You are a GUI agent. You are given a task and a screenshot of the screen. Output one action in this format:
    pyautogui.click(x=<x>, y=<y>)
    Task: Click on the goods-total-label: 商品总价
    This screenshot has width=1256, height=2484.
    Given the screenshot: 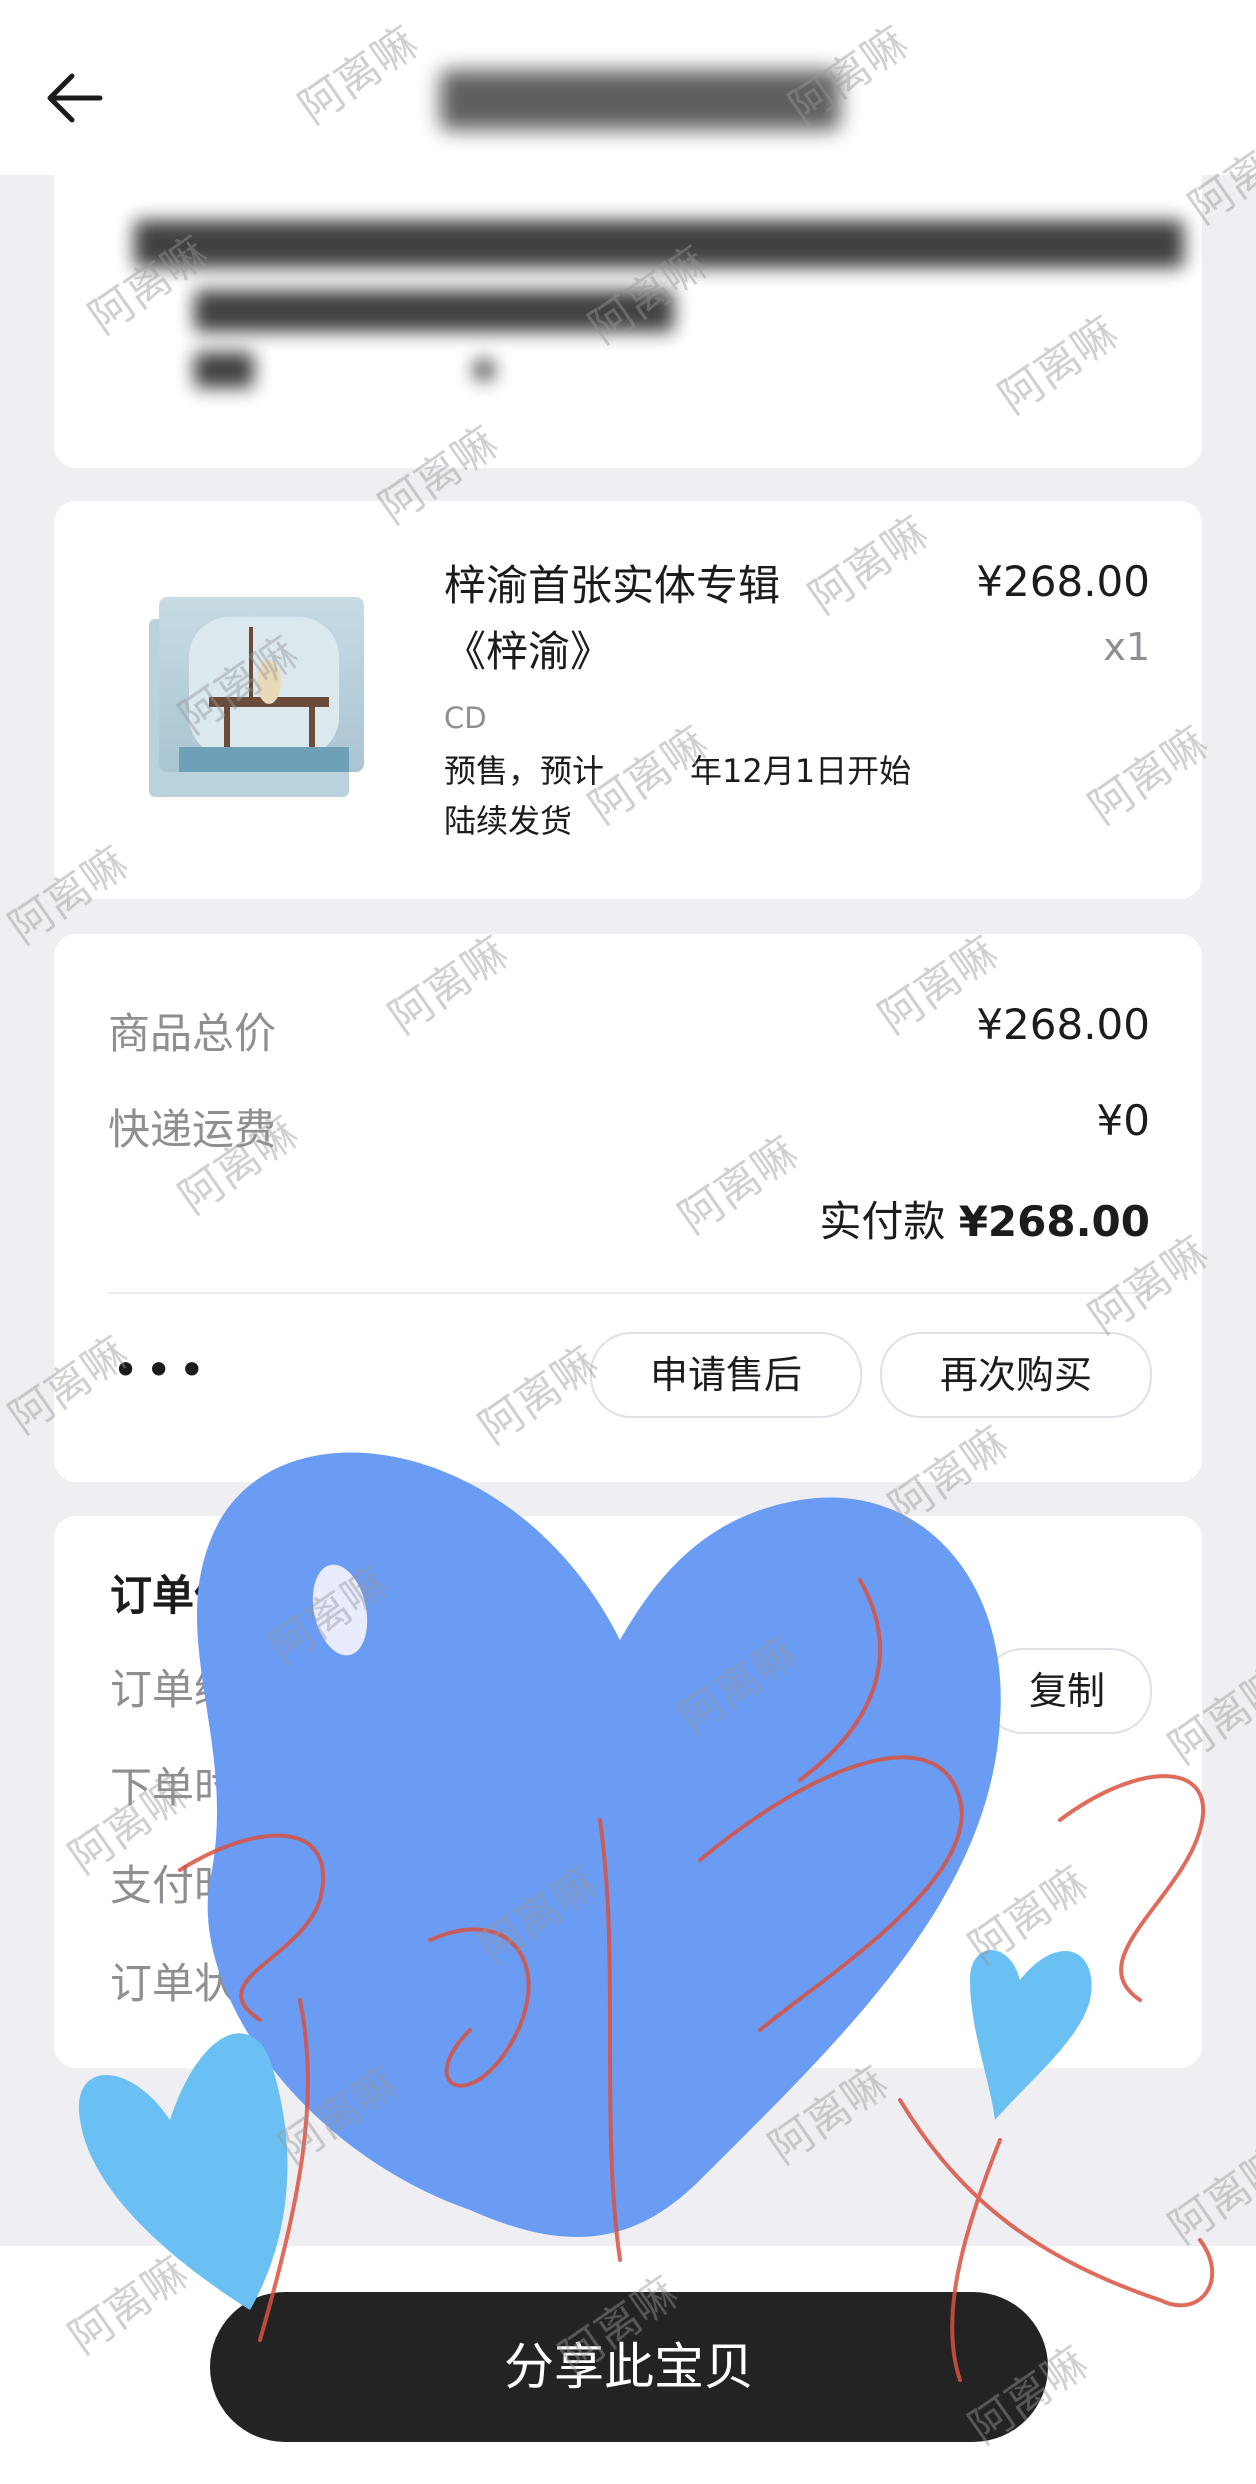 What is the action you would take?
    pyautogui.click(x=192, y=1033)
    